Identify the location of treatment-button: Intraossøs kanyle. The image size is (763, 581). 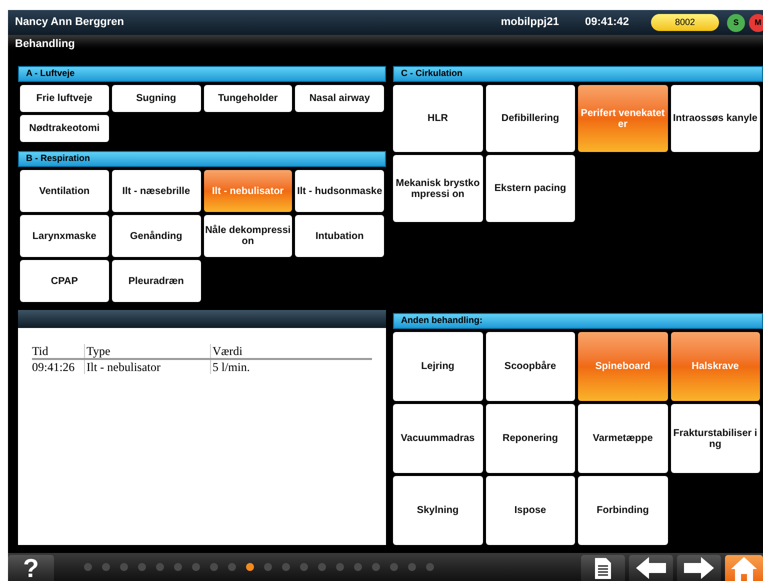
(715, 118).